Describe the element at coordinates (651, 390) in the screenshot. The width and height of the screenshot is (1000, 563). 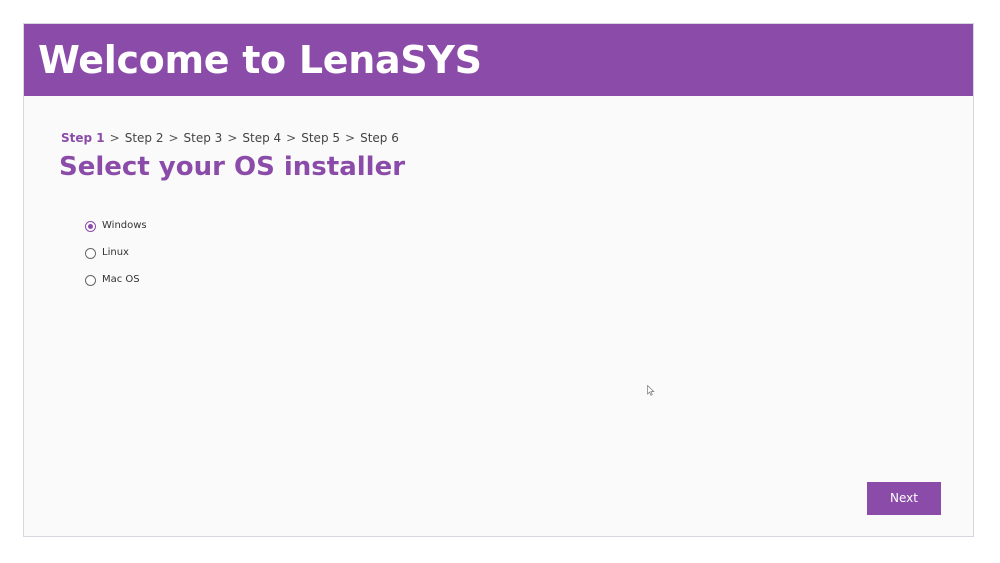
I see `mouse-pointer-icon` at that location.